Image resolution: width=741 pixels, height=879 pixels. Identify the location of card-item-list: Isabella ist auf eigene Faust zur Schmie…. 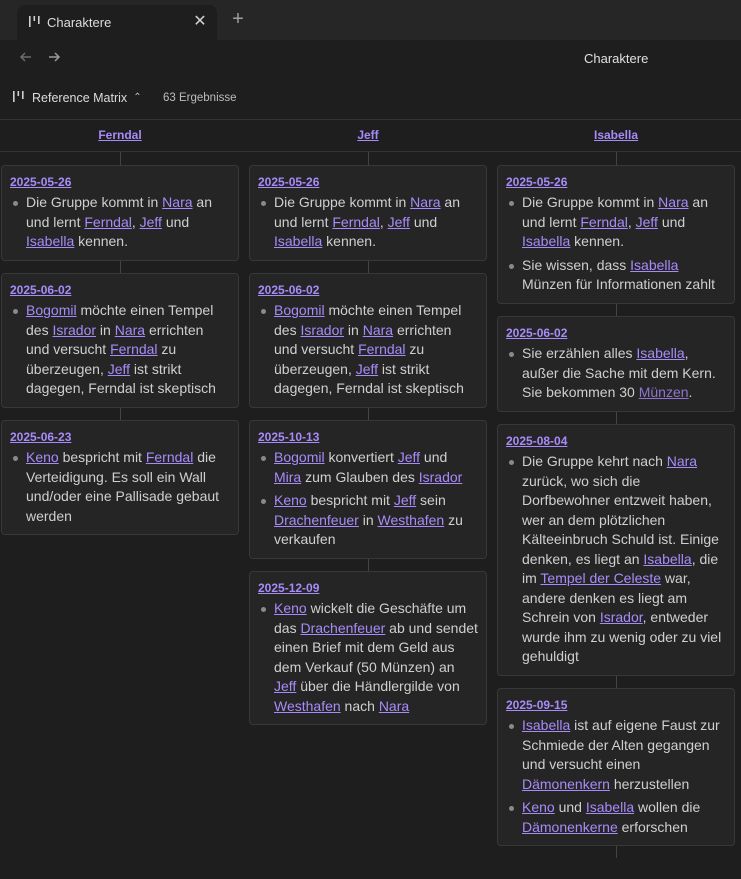
(616, 776).